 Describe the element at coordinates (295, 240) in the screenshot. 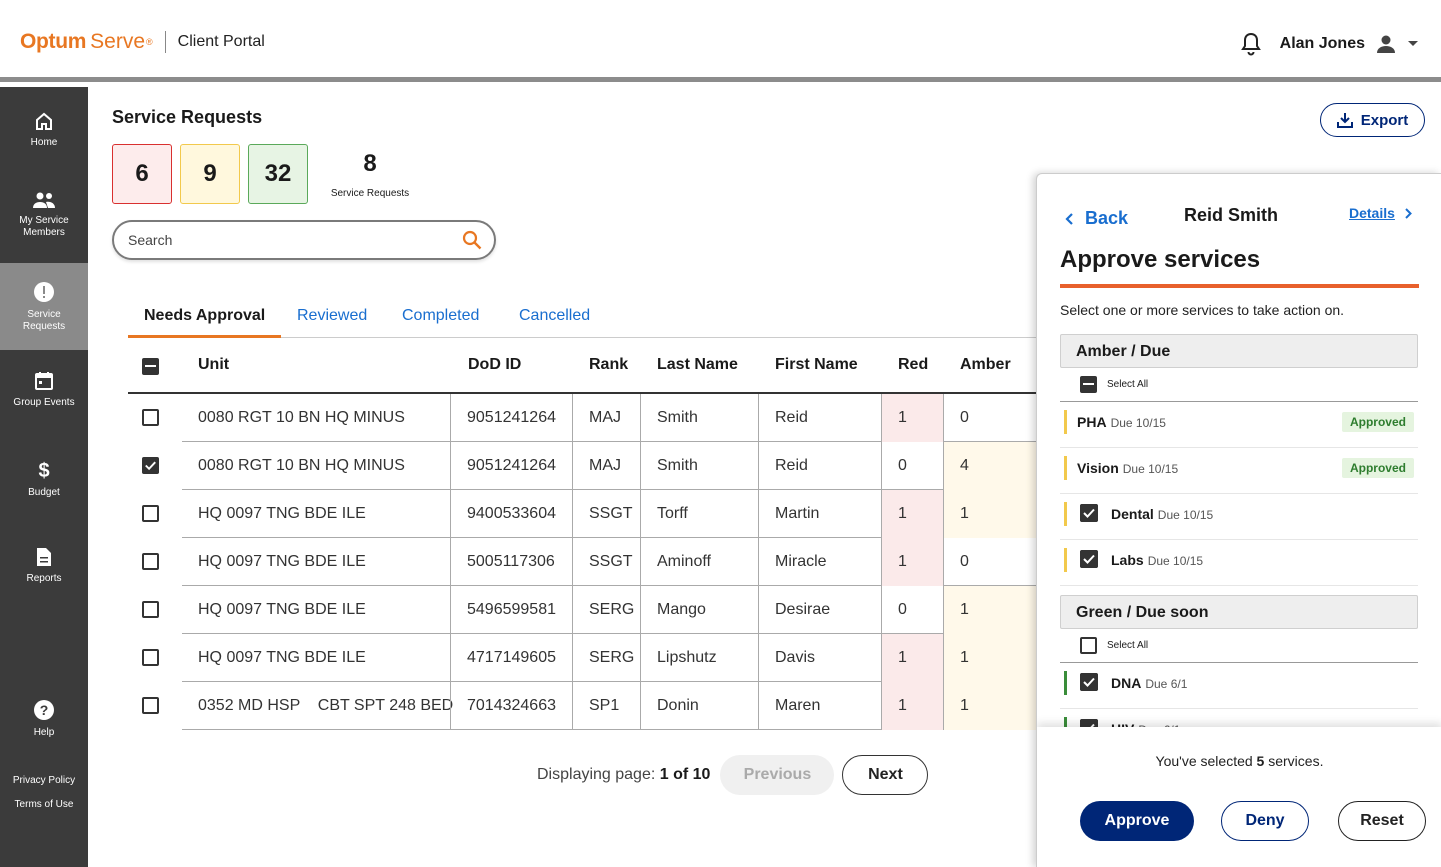

I see `search-input` at that location.